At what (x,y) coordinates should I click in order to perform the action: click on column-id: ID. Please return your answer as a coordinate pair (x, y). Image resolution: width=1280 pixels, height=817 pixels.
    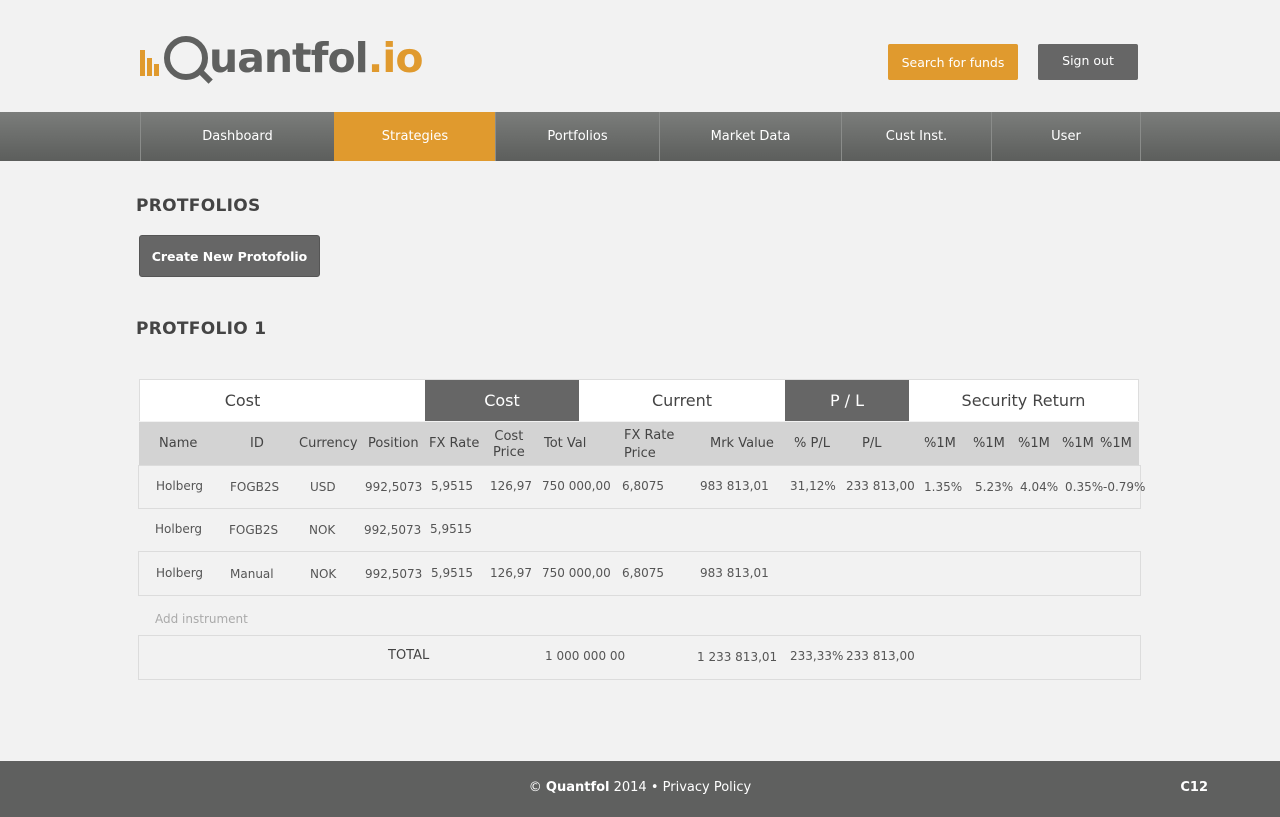
    Looking at the image, I should click on (257, 443).